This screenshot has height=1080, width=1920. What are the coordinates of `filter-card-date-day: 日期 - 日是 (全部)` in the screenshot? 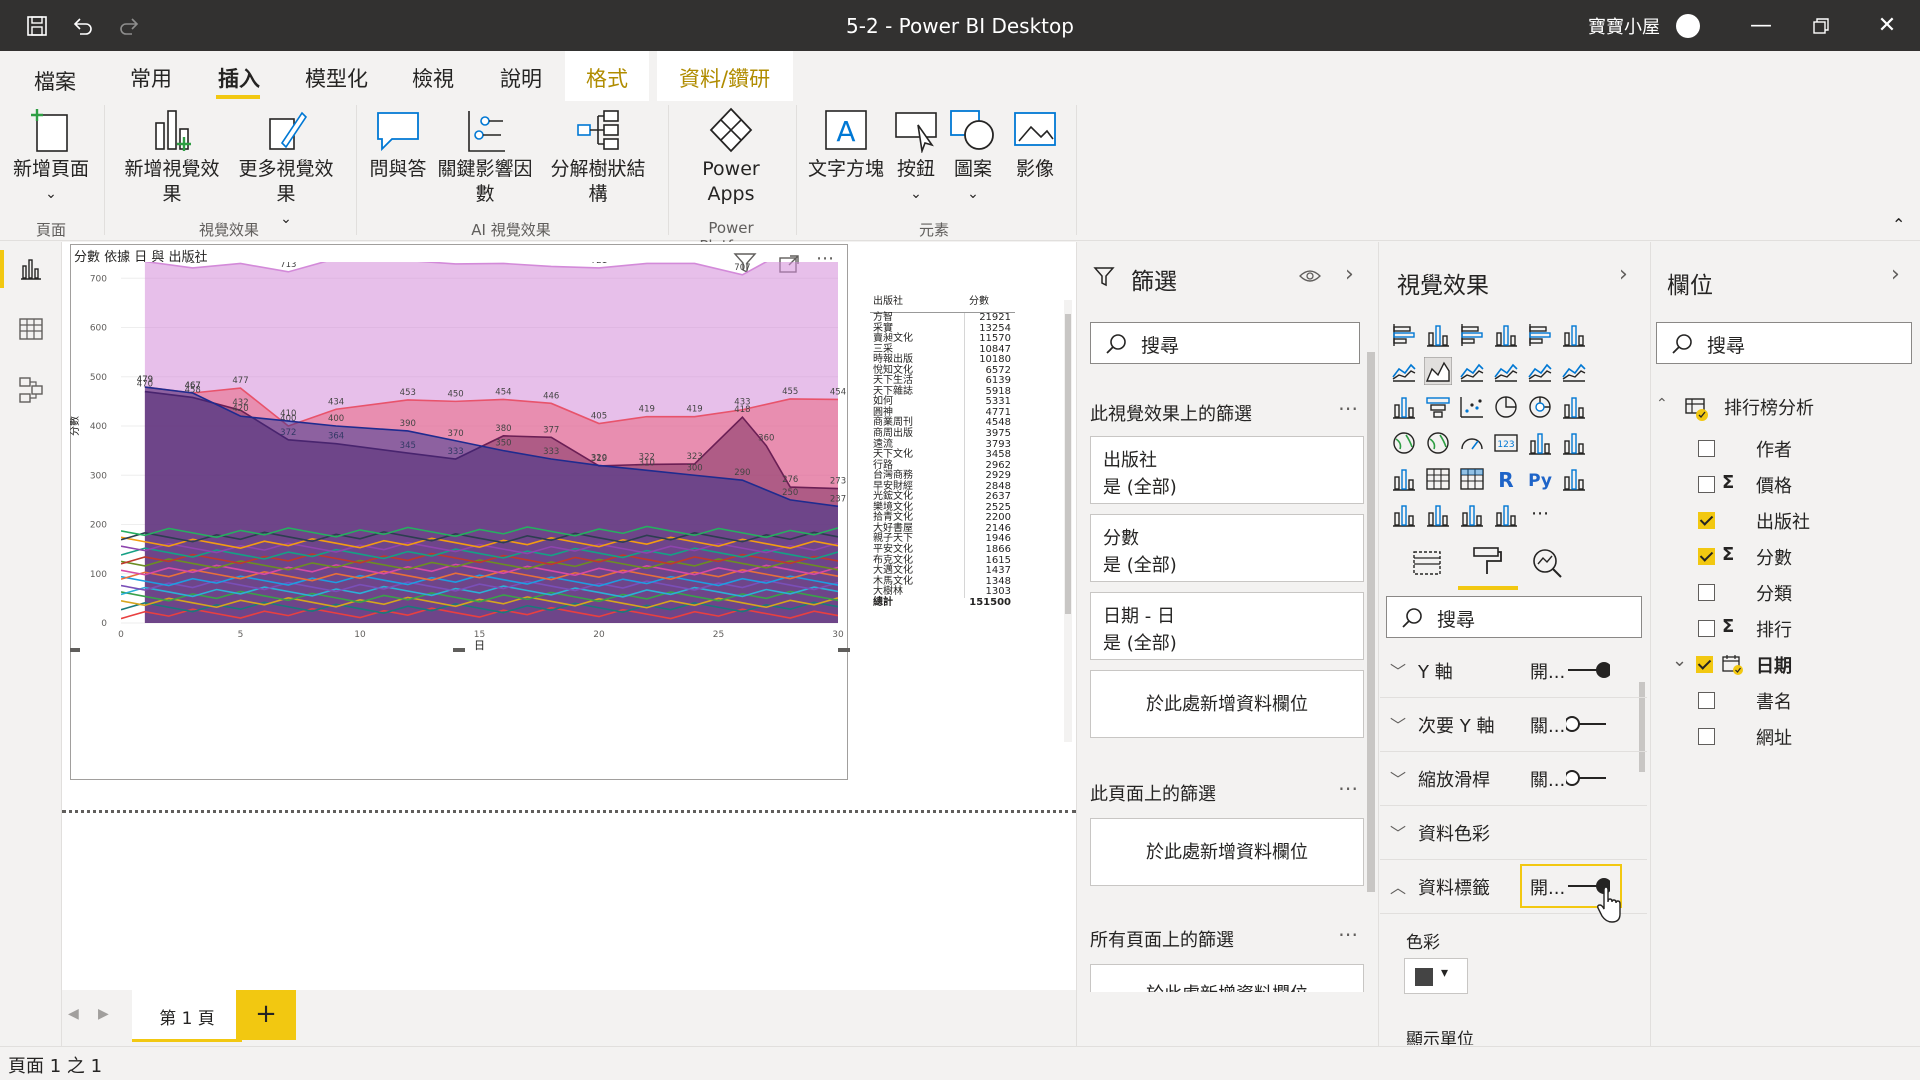 It's located at (1227, 626).